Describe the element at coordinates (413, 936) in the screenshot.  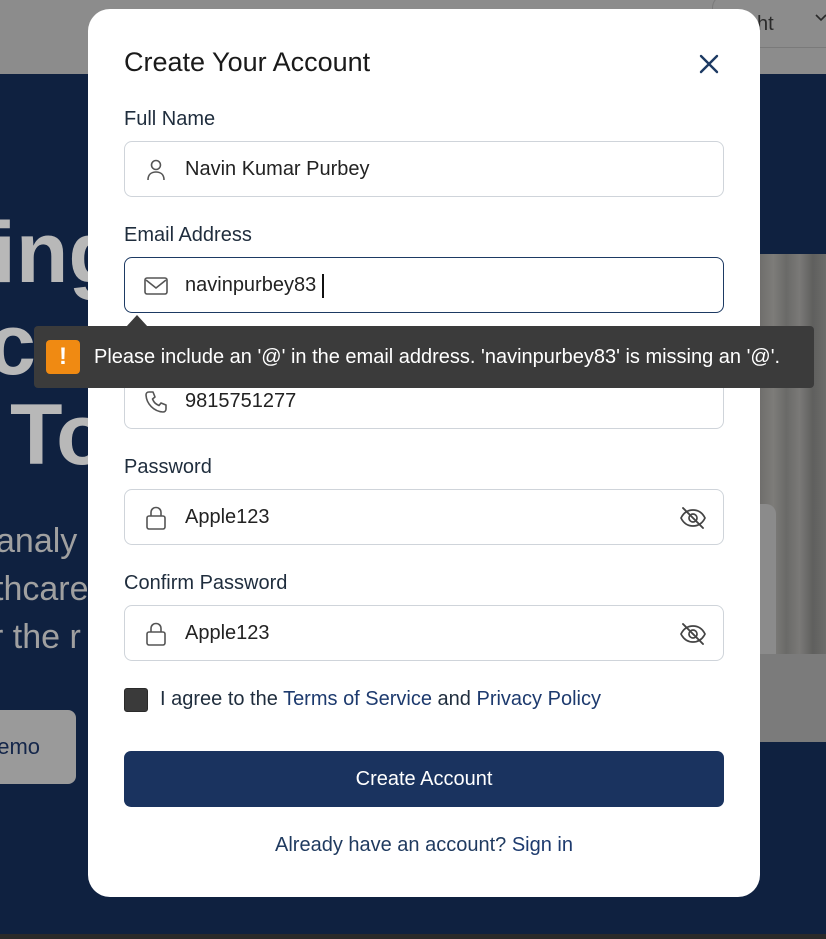
I see `page-bottom-bar` at that location.